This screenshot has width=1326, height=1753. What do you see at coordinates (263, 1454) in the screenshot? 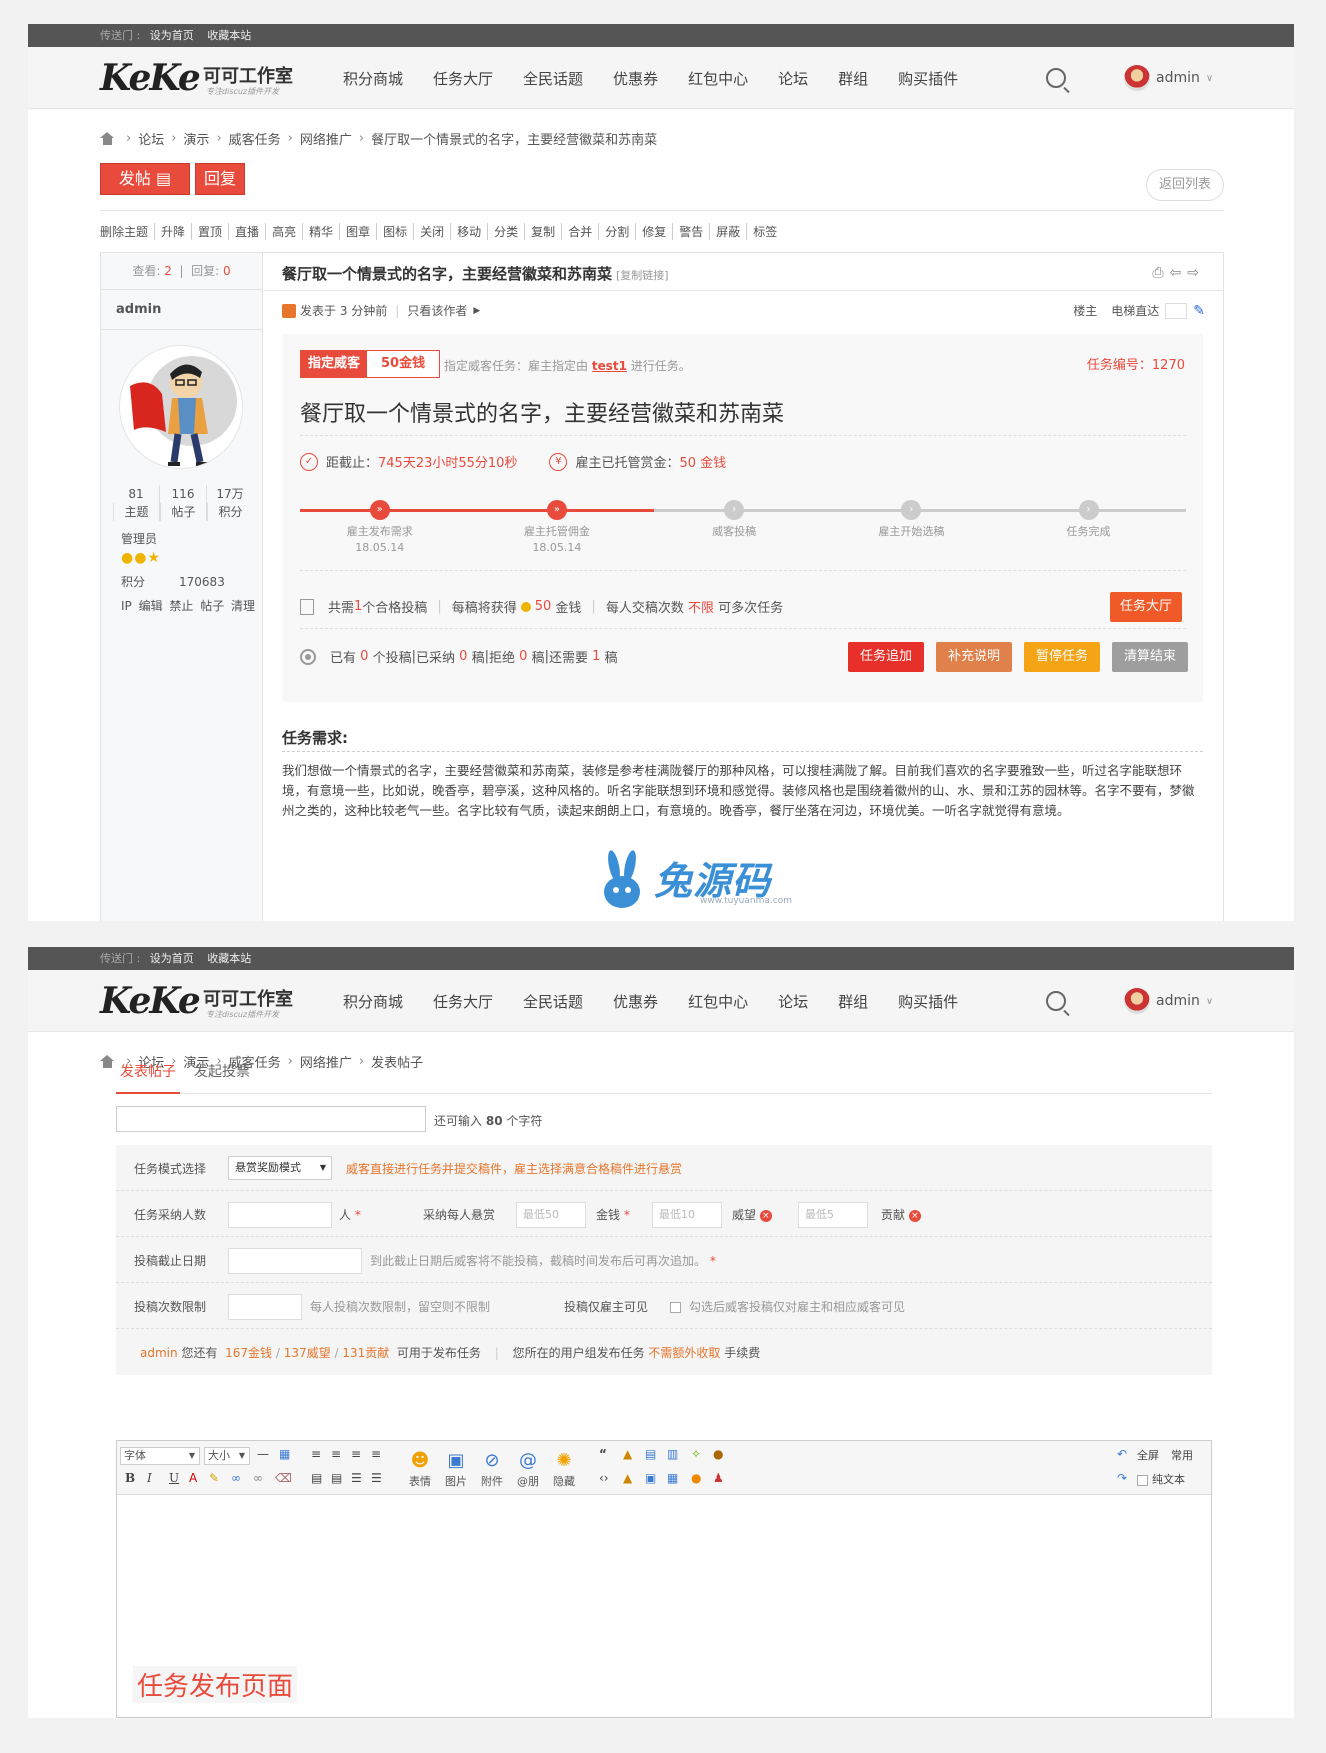
I see `hr-icon: —` at bounding box center [263, 1454].